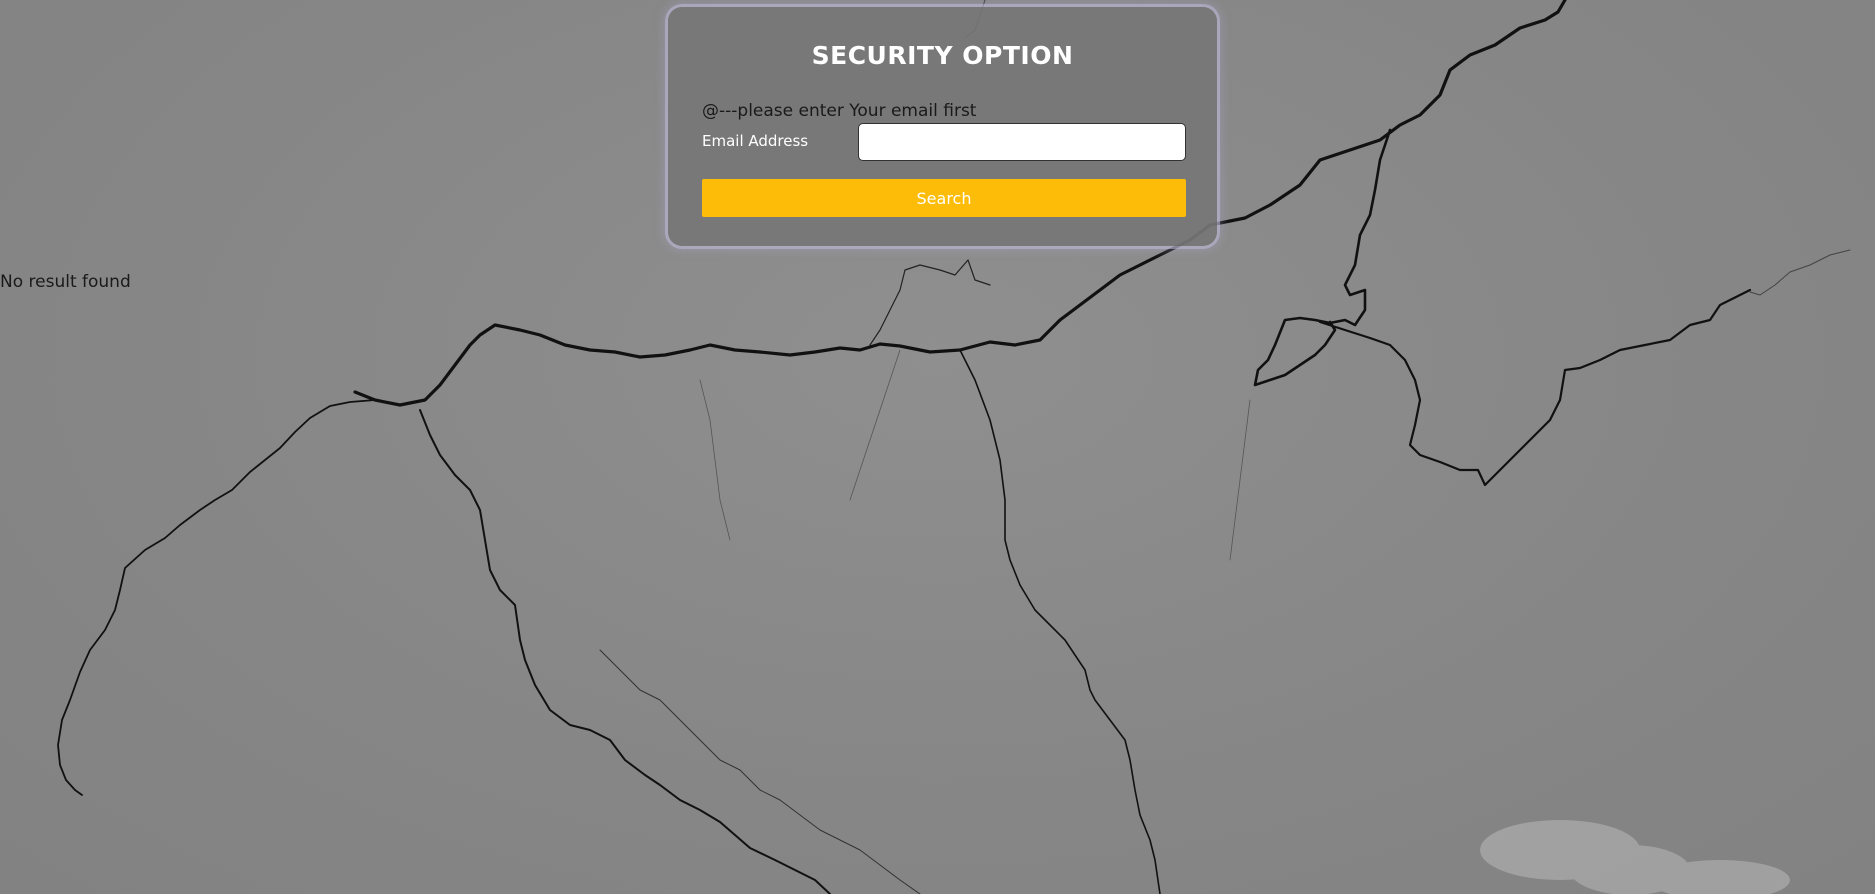 The height and width of the screenshot is (894, 1875). I want to click on email-prompt-text: @---please enter Your email first, so click(839, 111).